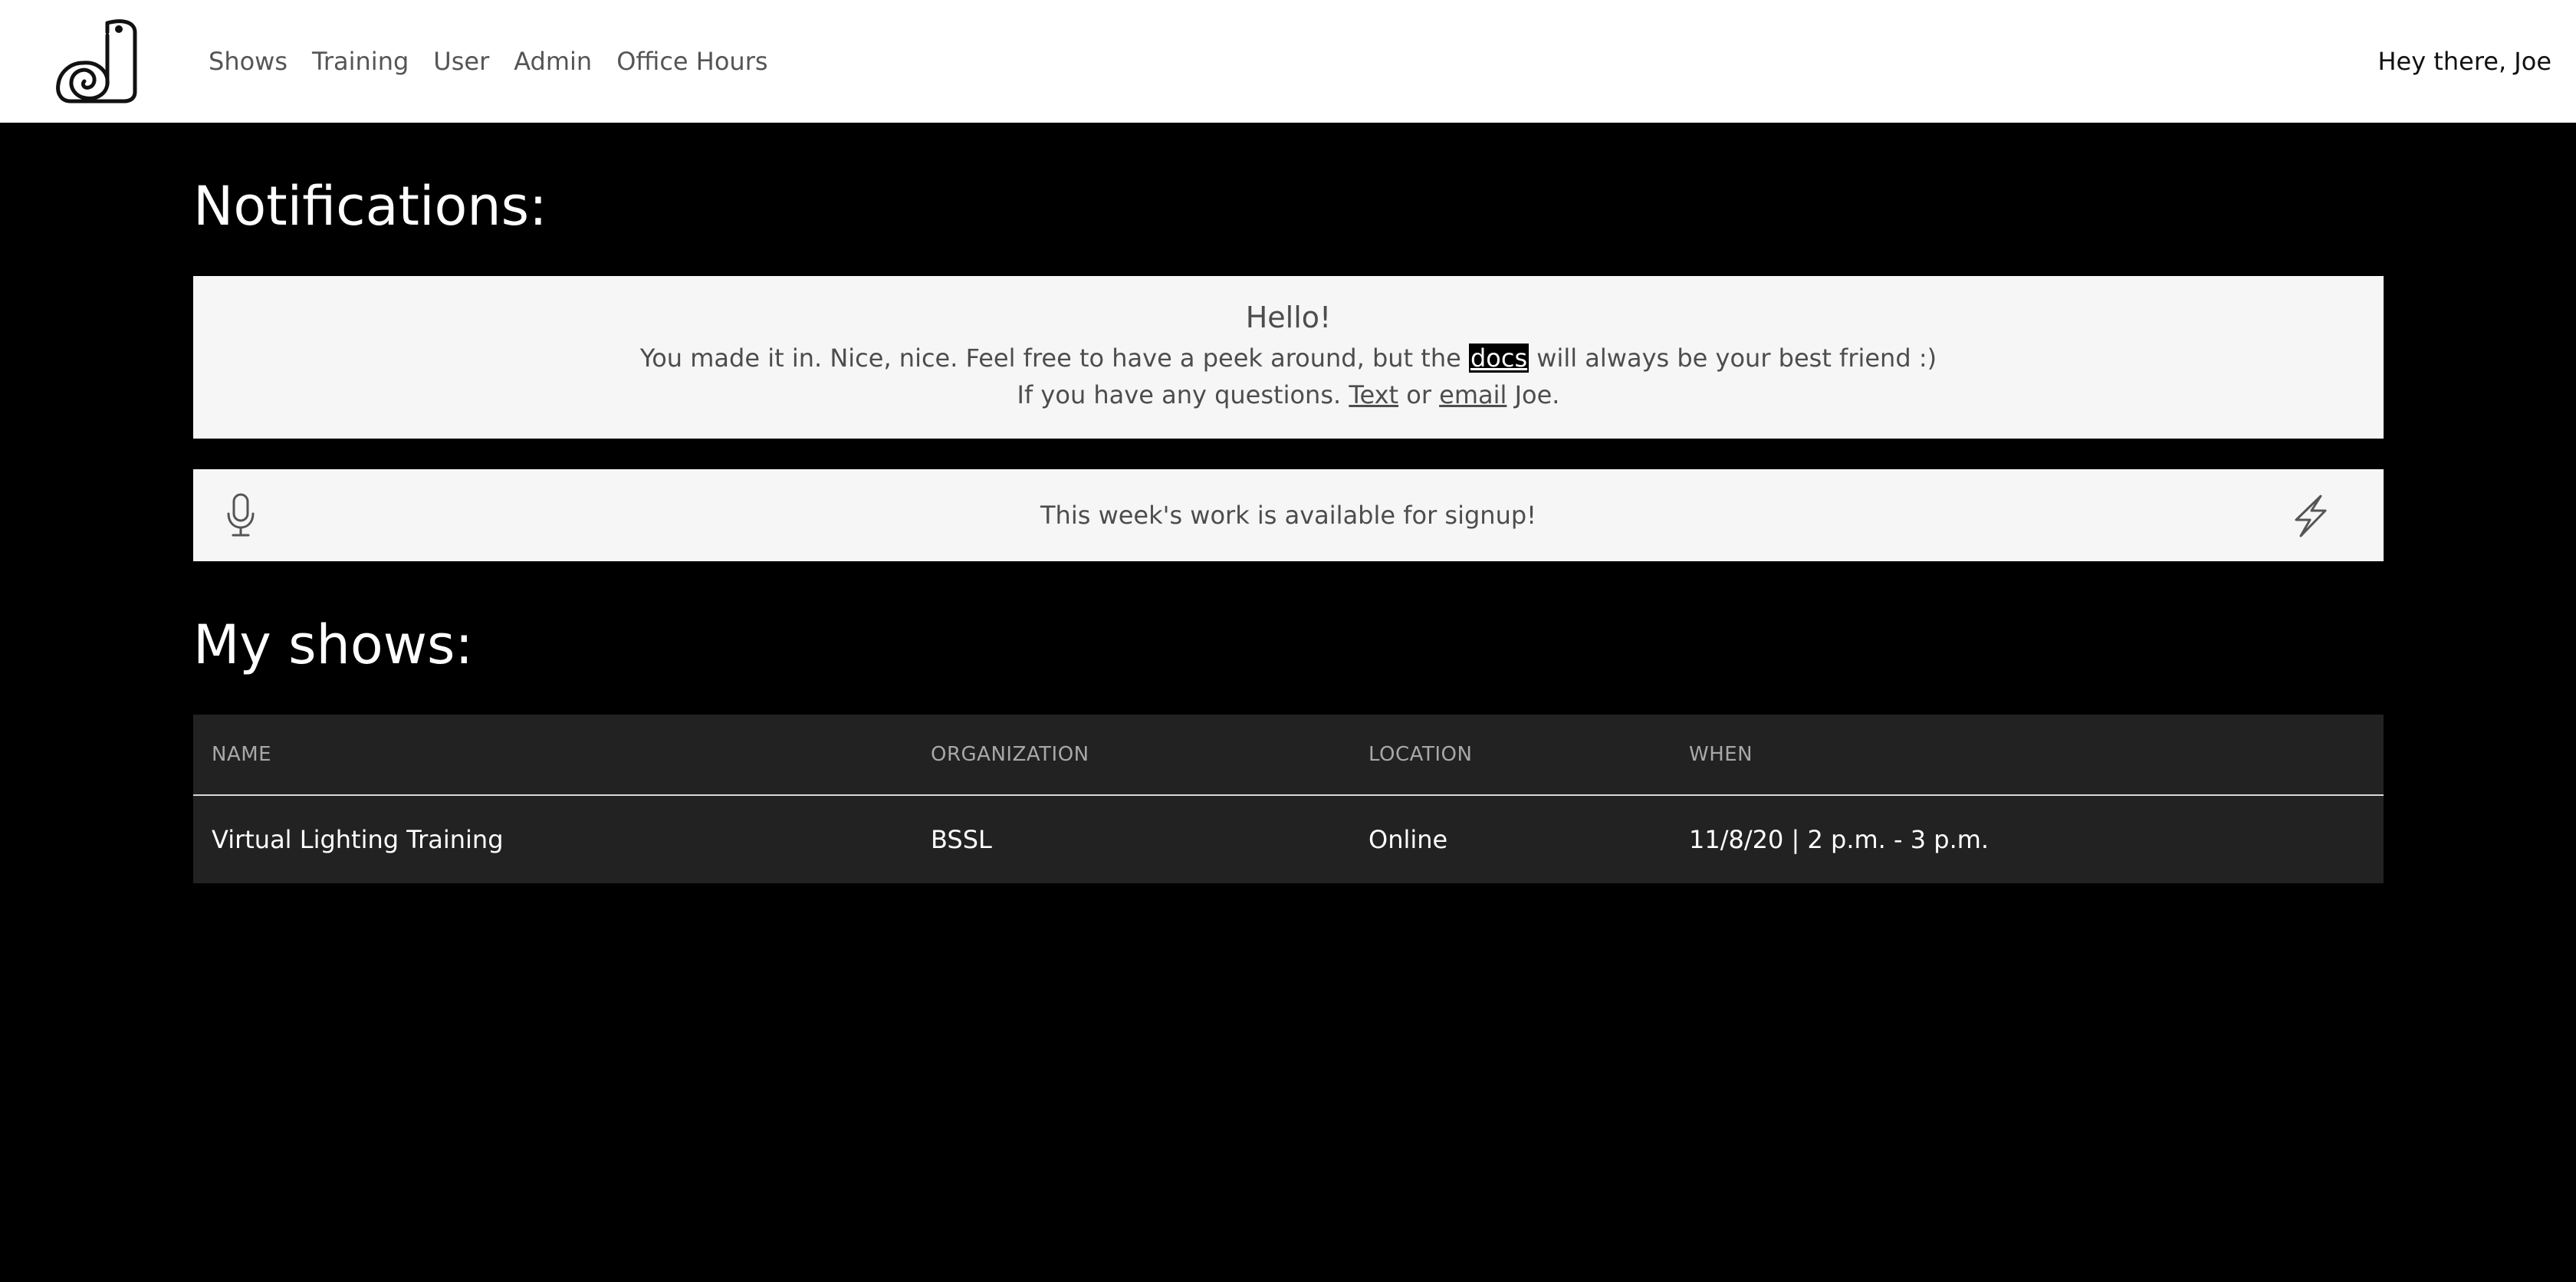 The image size is (2576, 1282). What do you see at coordinates (553, 61) in the screenshot?
I see `nav-link-admin: Admin` at bounding box center [553, 61].